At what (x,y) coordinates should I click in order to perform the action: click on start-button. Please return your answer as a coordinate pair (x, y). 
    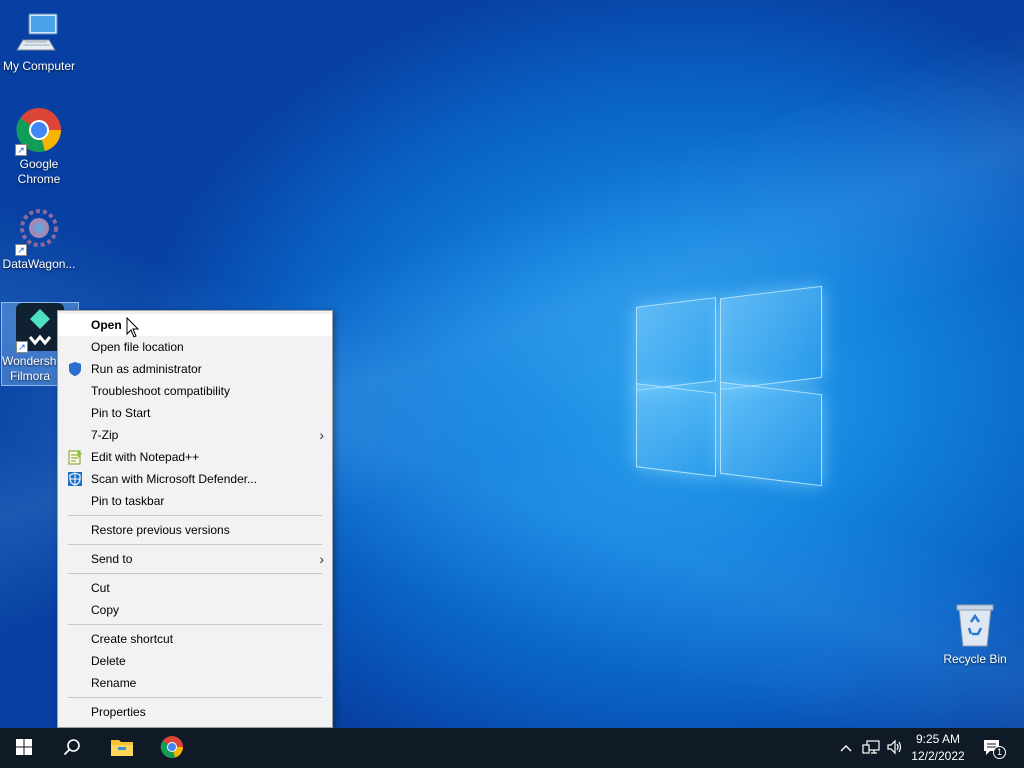
    Looking at the image, I should click on (24, 748).